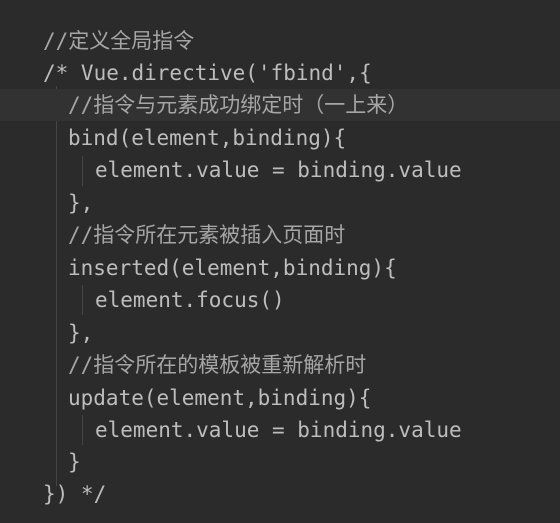  What do you see at coordinates (280, 203) in the screenshot?
I see `code-line-6: },` at bounding box center [280, 203].